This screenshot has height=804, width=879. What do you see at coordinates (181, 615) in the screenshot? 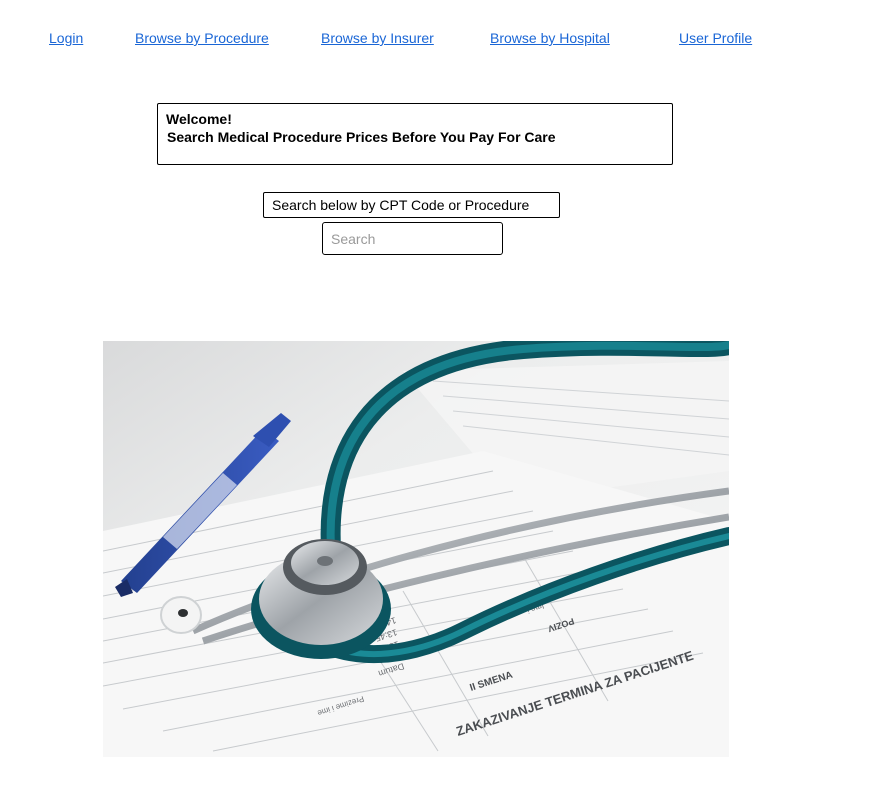
I see `earpiece-icon` at bounding box center [181, 615].